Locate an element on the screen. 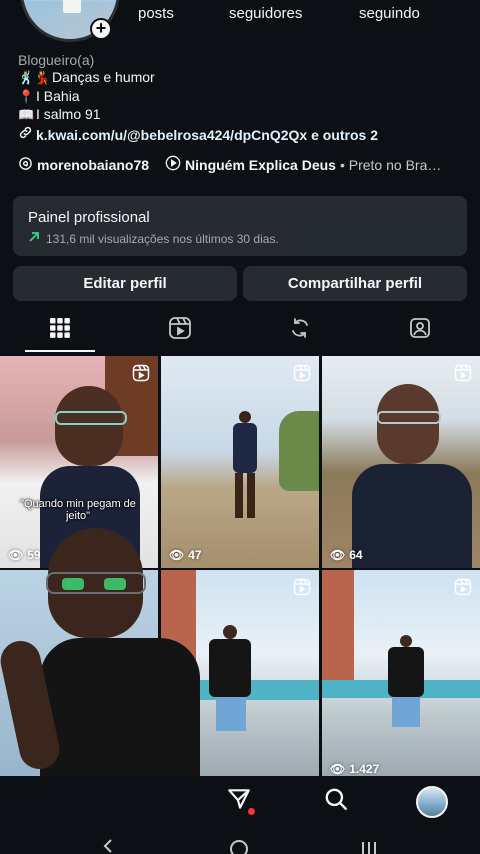 This screenshot has height=854, width=480. threads-icon is located at coordinates (25, 165).